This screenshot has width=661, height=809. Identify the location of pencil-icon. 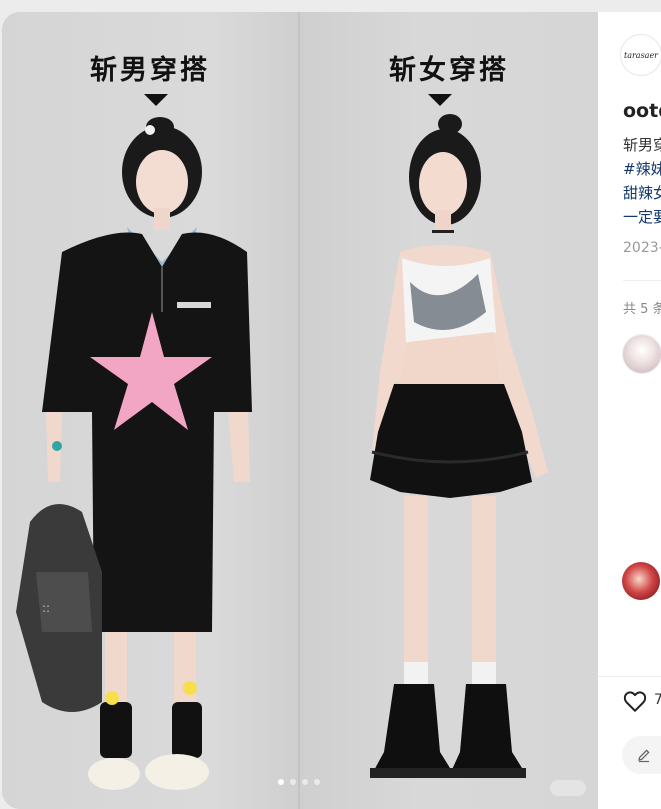
(644, 756).